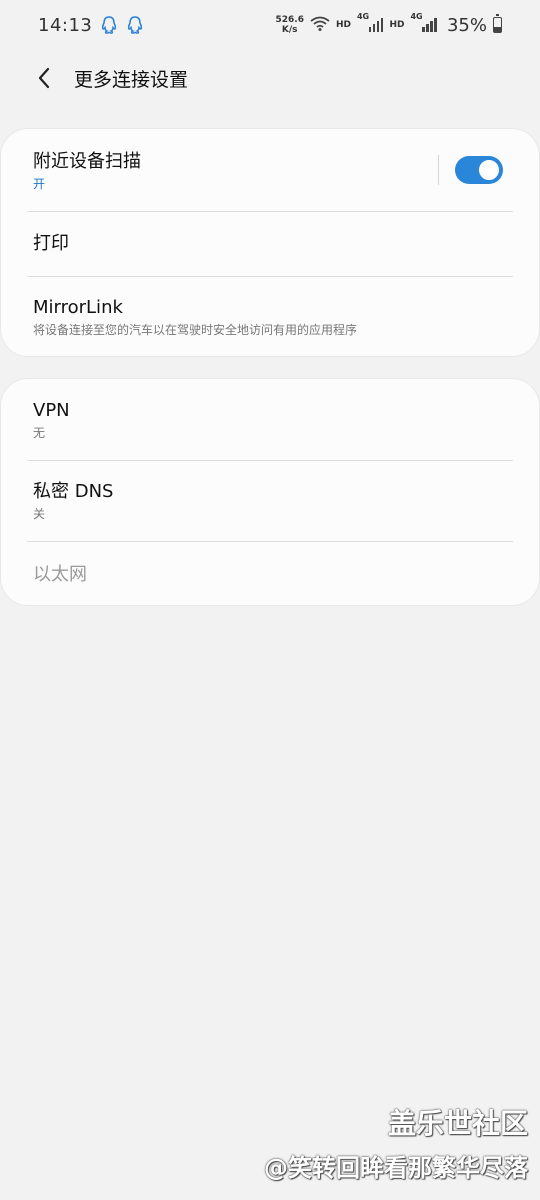 The image size is (540, 1200). What do you see at coordinates (438, 170) in the screenshot?
I see `vertical-divider` at bounding box center [438, 170].